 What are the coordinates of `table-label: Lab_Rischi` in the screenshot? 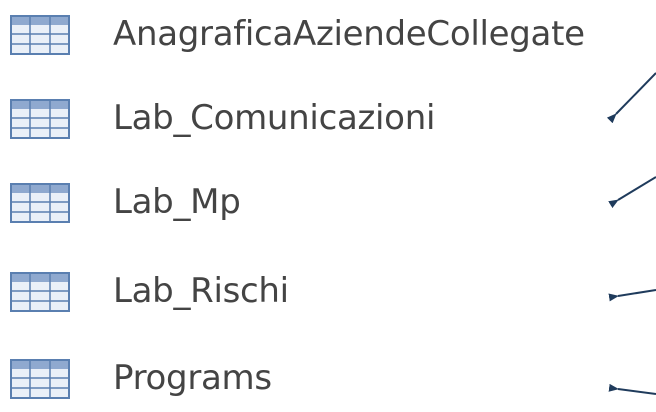 It's located at (201, 291).